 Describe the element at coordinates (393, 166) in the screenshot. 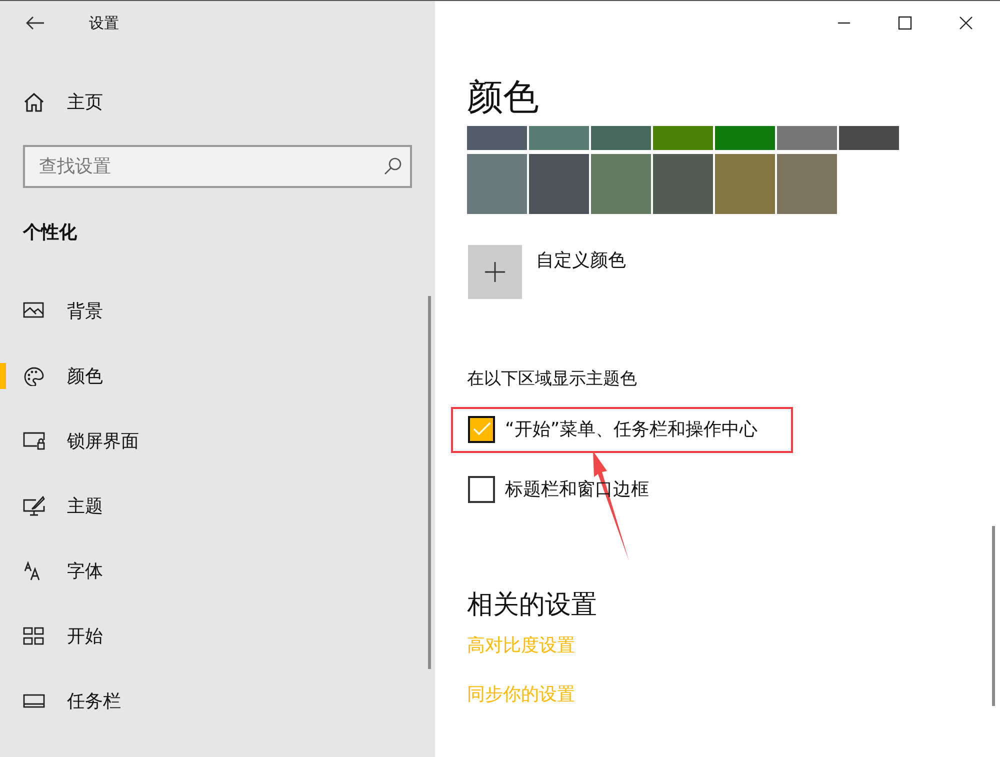

I see `search-icon` at that location.